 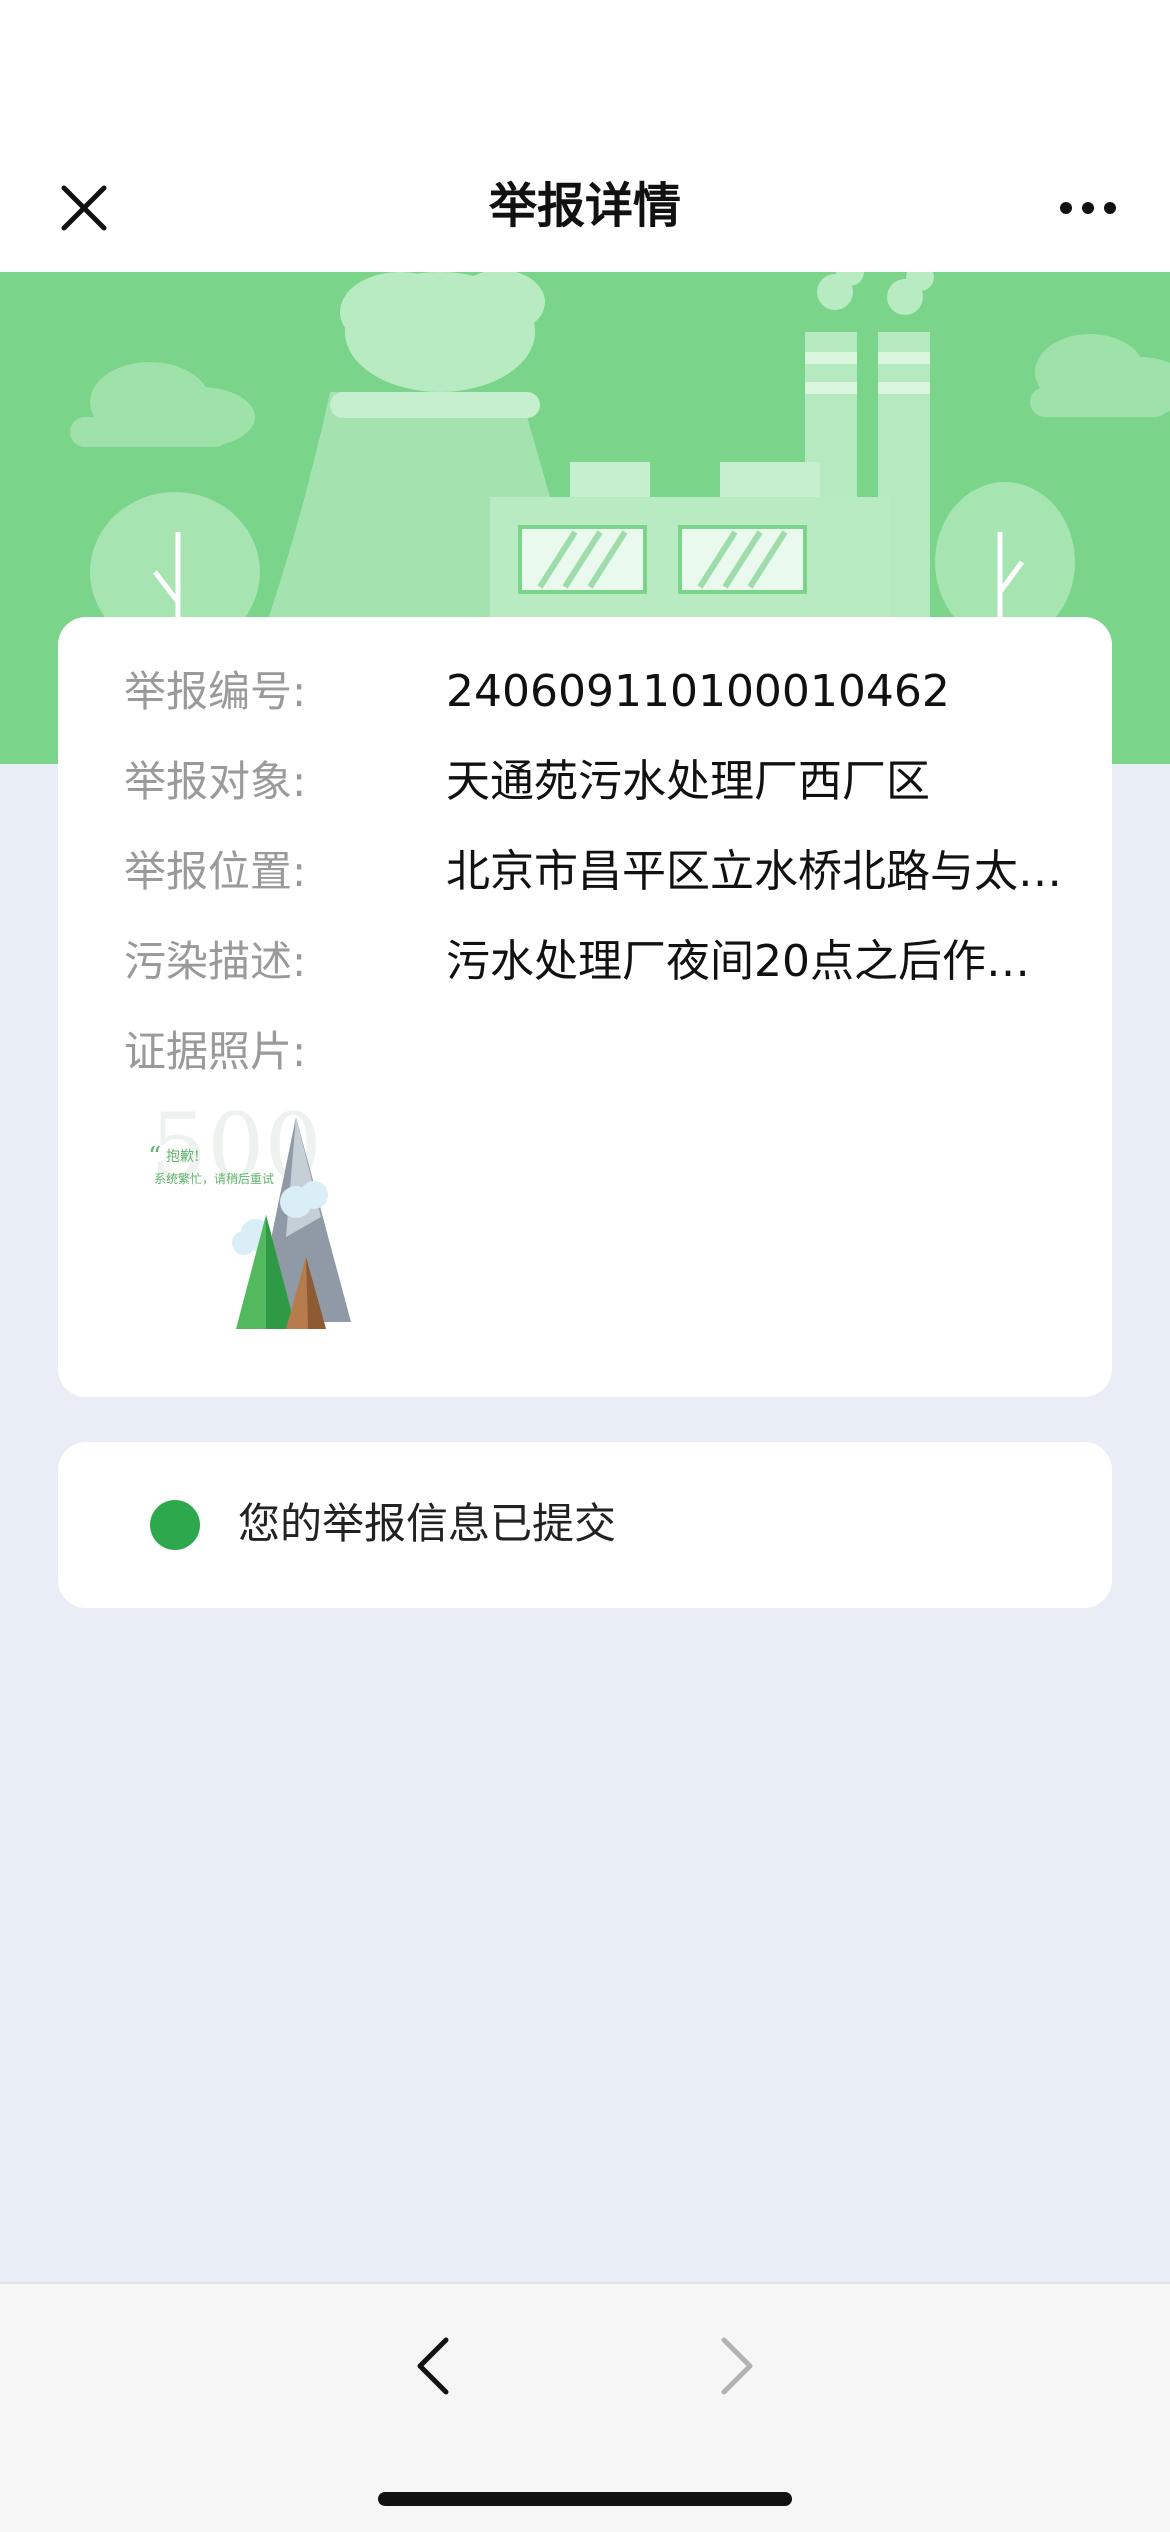 I want to click on evidence-photos-label: 证据照片:, so click(x=215, y=1051).